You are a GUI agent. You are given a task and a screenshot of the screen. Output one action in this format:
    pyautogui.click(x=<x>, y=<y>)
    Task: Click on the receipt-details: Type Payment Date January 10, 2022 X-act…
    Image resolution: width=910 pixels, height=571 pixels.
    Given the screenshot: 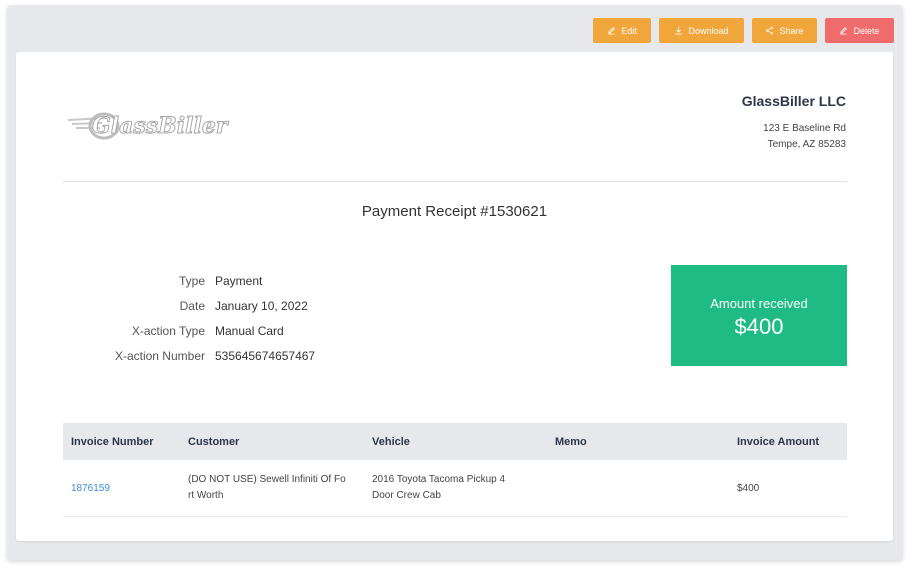 What is the action you would take?
    pyautogui.click(x=195, y=318)
    